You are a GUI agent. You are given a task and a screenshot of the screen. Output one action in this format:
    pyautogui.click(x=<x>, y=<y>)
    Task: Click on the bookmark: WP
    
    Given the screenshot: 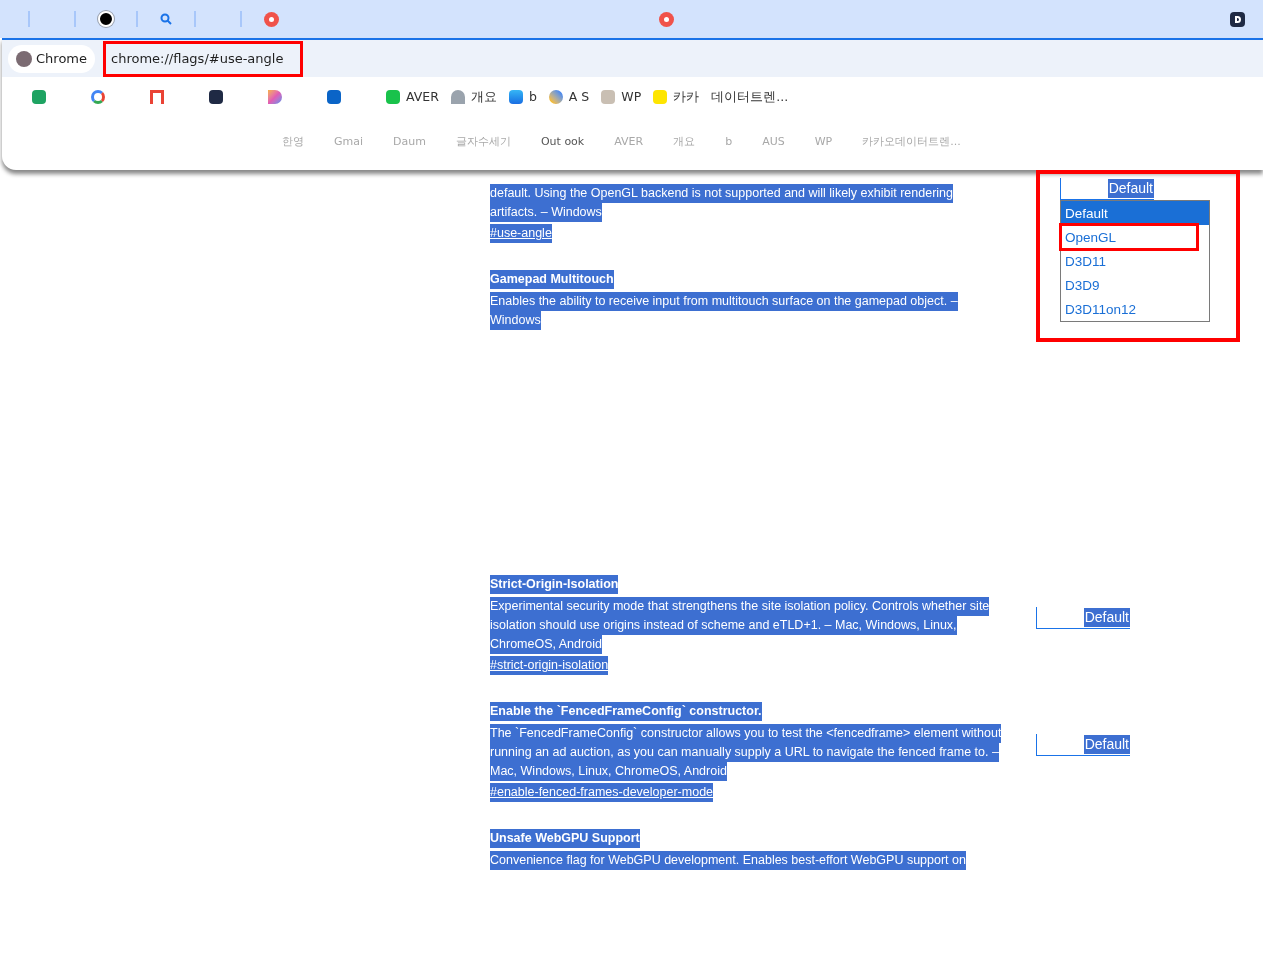 What is the action you would take?
    pyautogui.click(x=621, y=97)
    